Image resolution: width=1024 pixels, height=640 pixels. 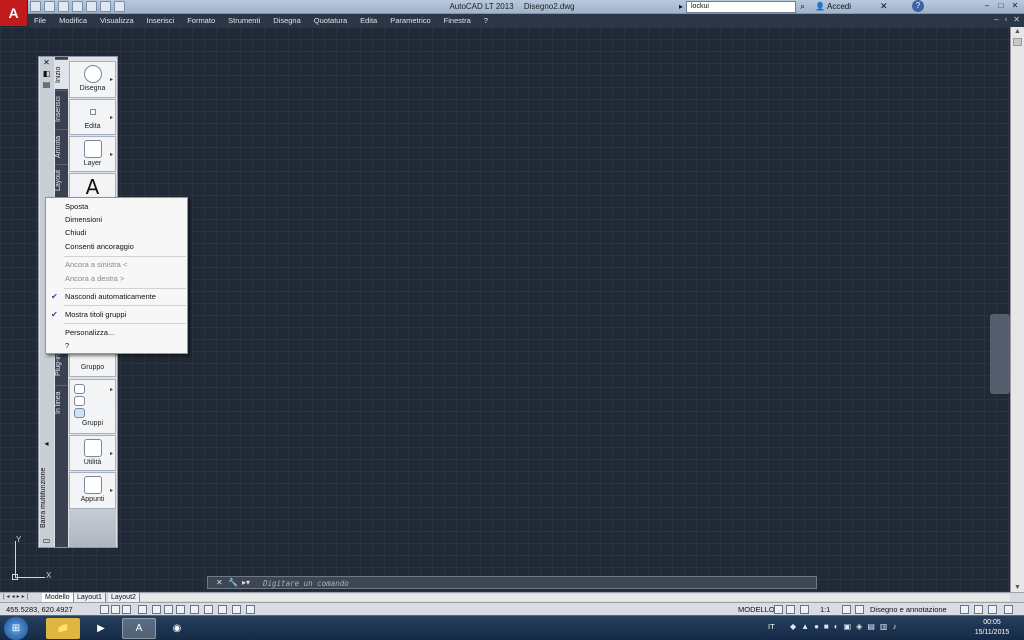 I want to click on panel-edit: Edita ▸, so click(x=92, y=117).